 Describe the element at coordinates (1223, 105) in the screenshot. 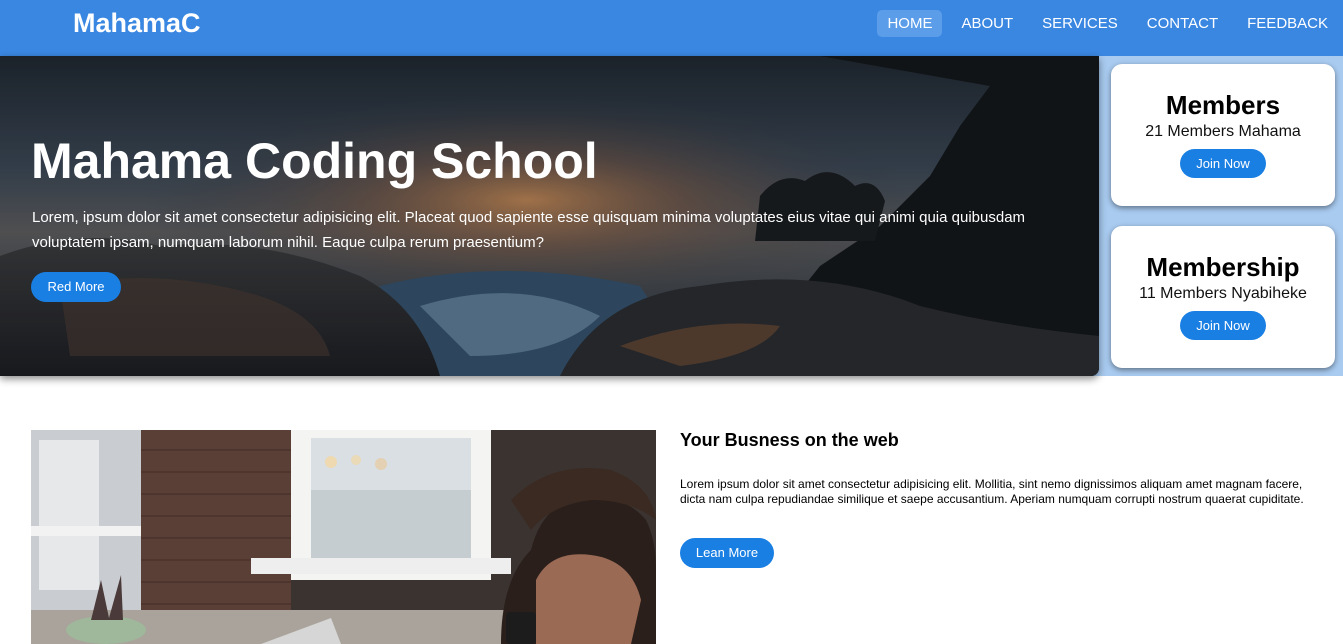

I see `card-title: Members` at that location.